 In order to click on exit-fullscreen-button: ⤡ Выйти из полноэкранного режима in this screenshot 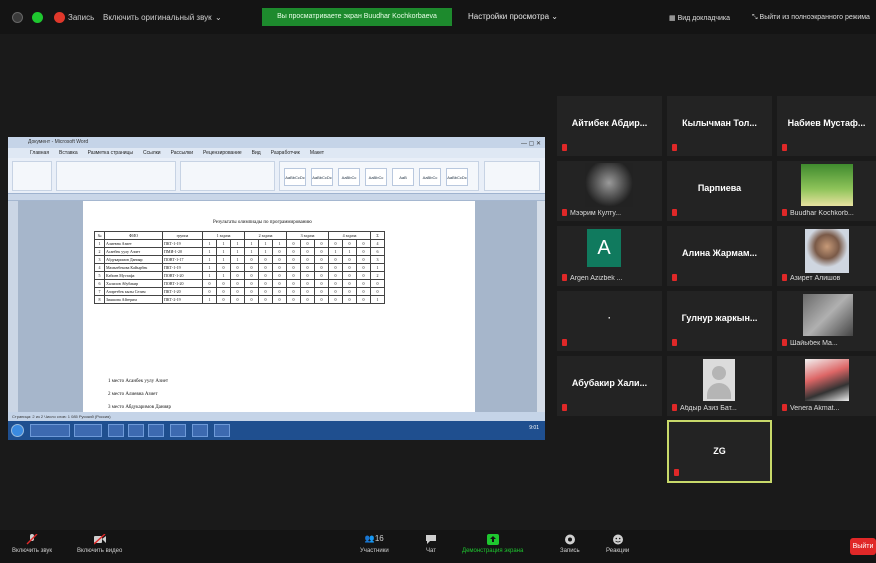, I will do `click(811, 18)`.